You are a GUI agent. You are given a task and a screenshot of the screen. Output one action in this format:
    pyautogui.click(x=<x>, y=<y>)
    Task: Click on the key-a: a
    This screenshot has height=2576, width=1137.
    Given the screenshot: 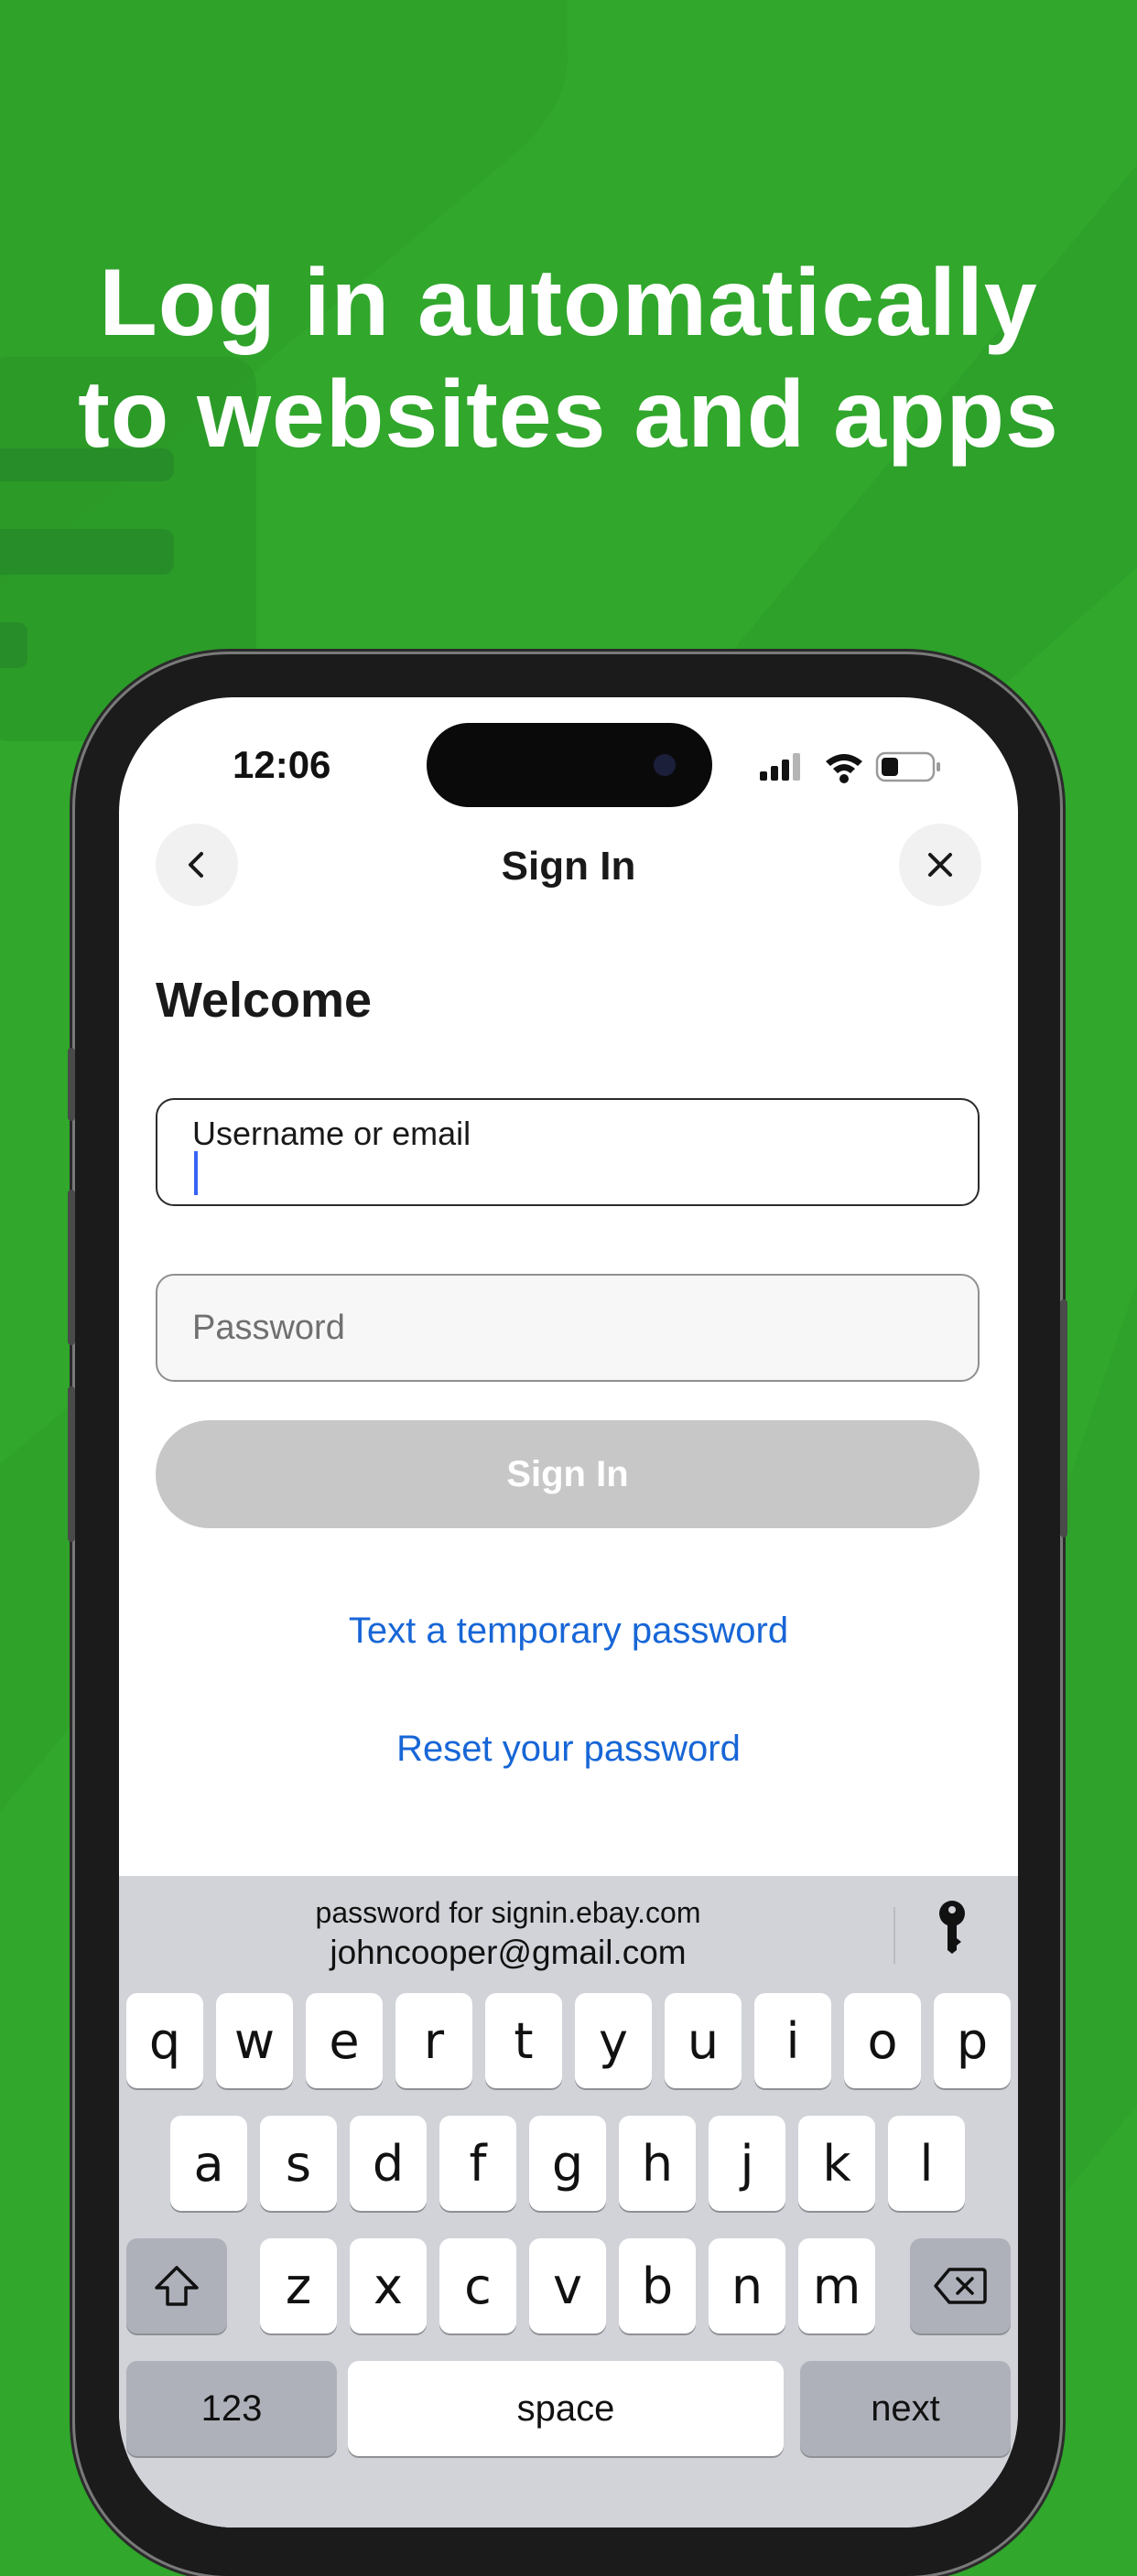 What is the action you would take?
    pyautogui.click(x=208, y=2163)
    